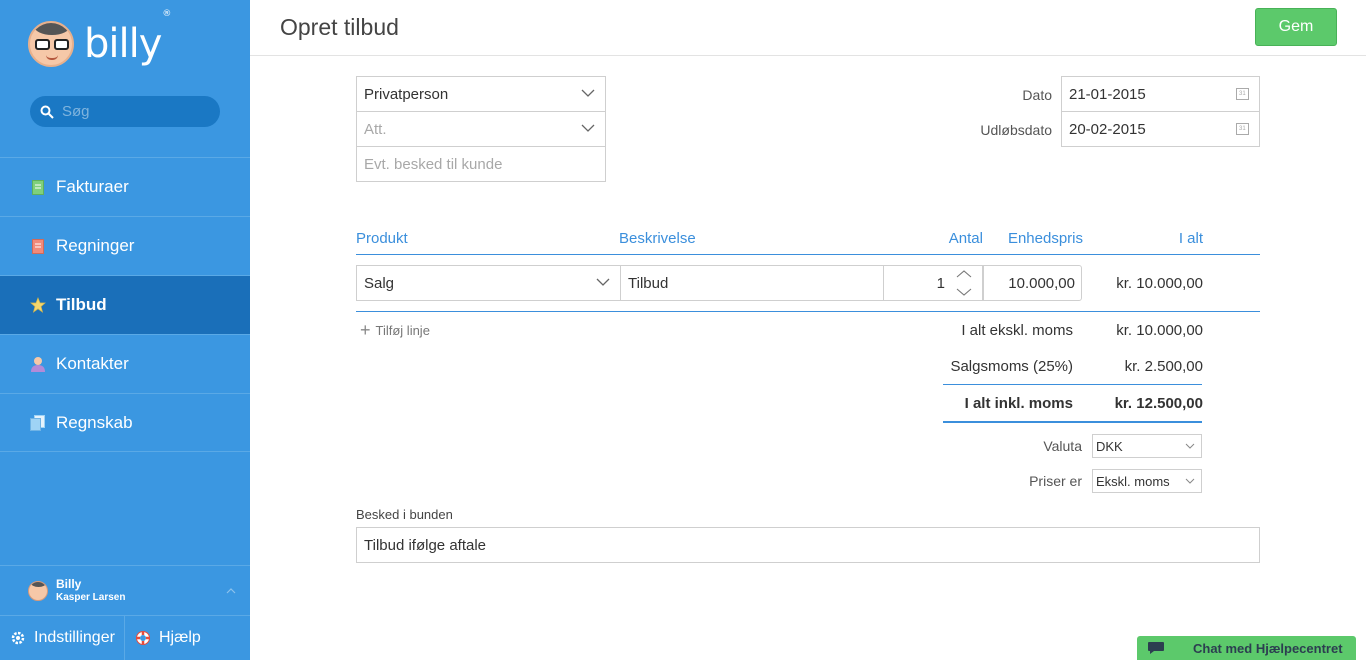 The image size is (1366, 660). What do you see at coordinates (1011, 366) in the screenshot?
I see `vat-label: Salgsmoms (25%)` at bounding box center [1011, 366].